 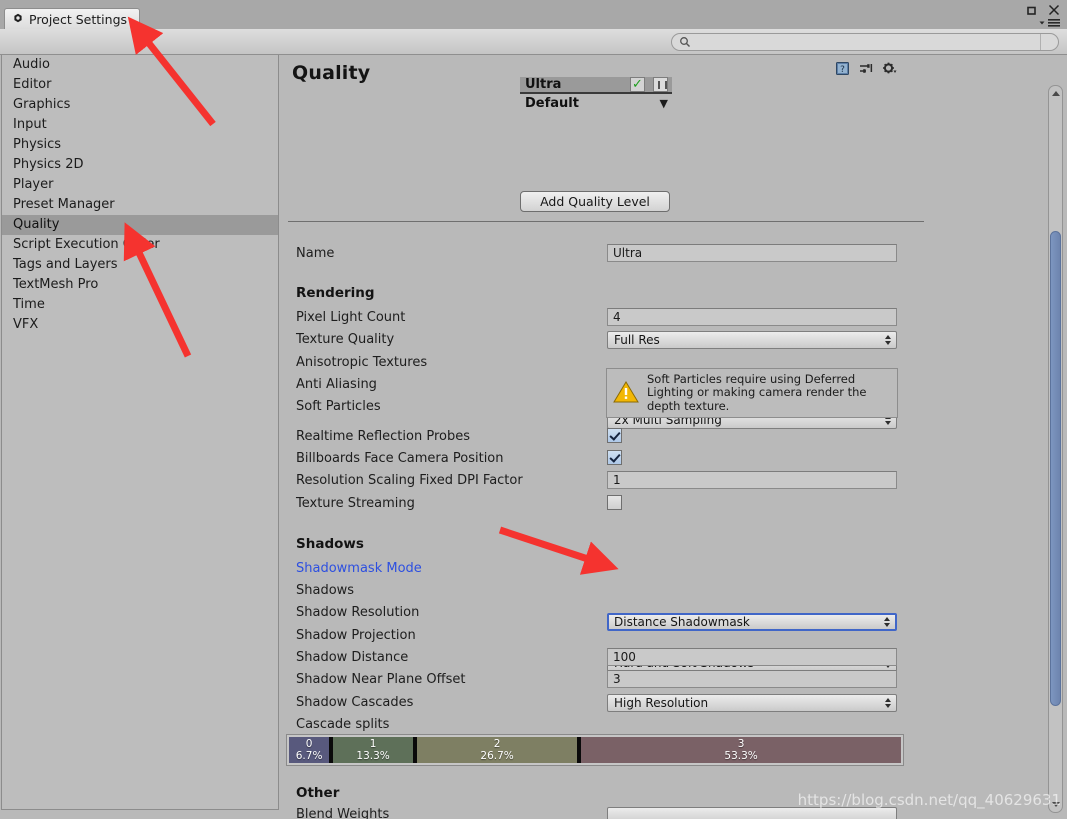 What do you see at coordinates (596, 85) in the screenshot?
I see `quality-level-row-current: Ultra ✓` at bounding box center [596, 85].